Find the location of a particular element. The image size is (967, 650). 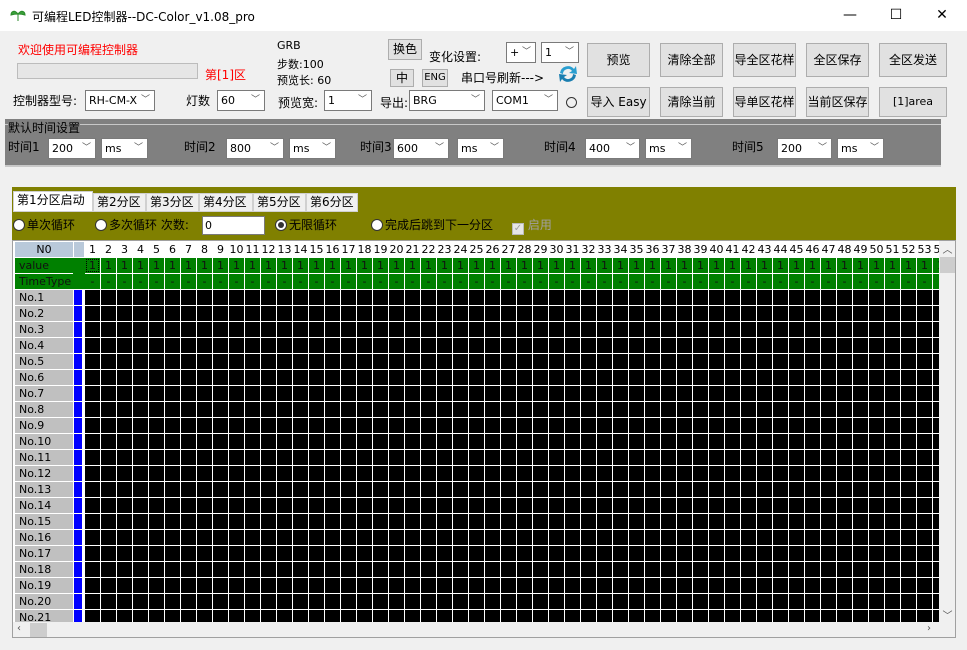

model-select: RH-CM-X ﹀ is located at coordinates (120, 100).